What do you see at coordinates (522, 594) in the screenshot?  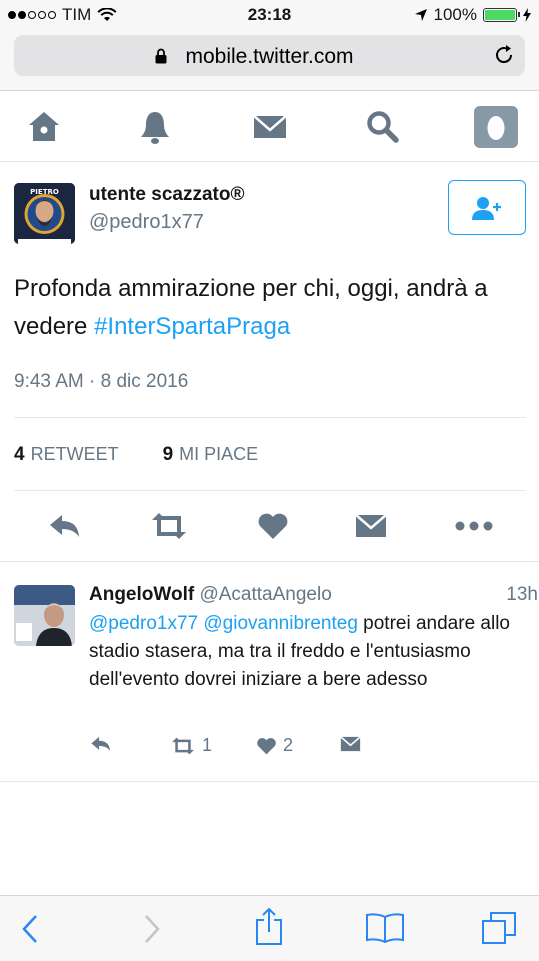 I see `reply-timestamp: 13h` at bounding box center [522, 594].